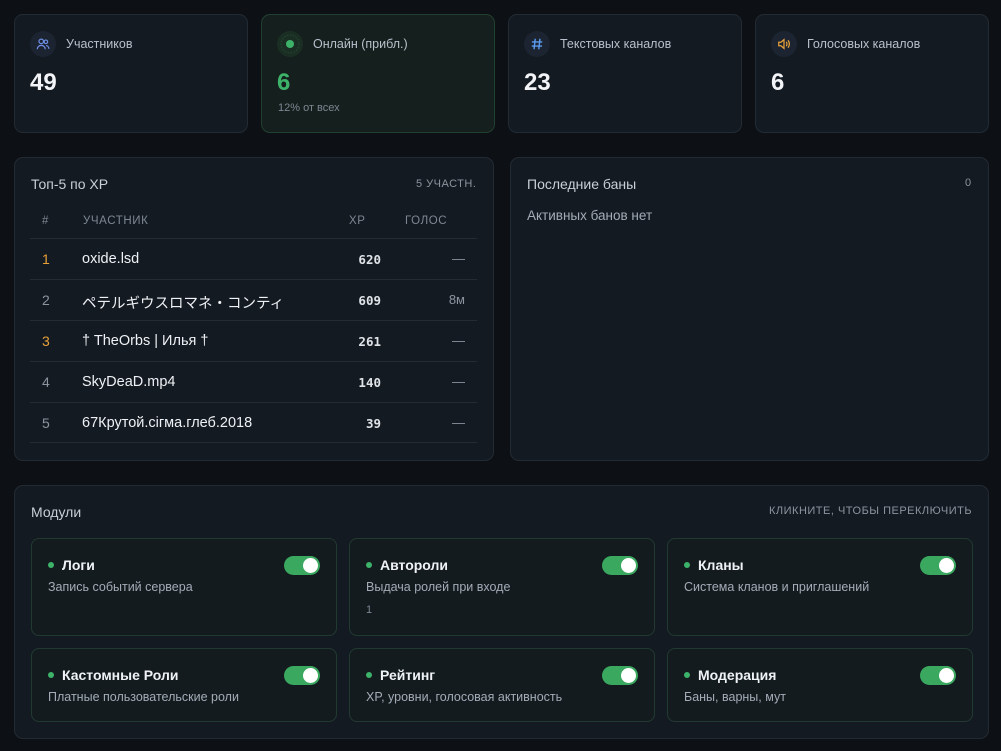  What do you see at coordinates (290, 44) in the screenshot?
I see `online-dot-icon` at bounding box center [290, 44].